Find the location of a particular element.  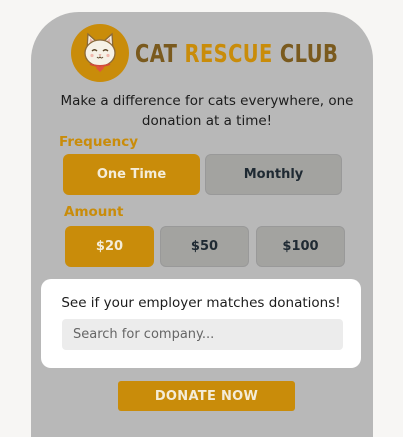

frequency-monthly-button: Monthly is located at coordinates (273, 174).